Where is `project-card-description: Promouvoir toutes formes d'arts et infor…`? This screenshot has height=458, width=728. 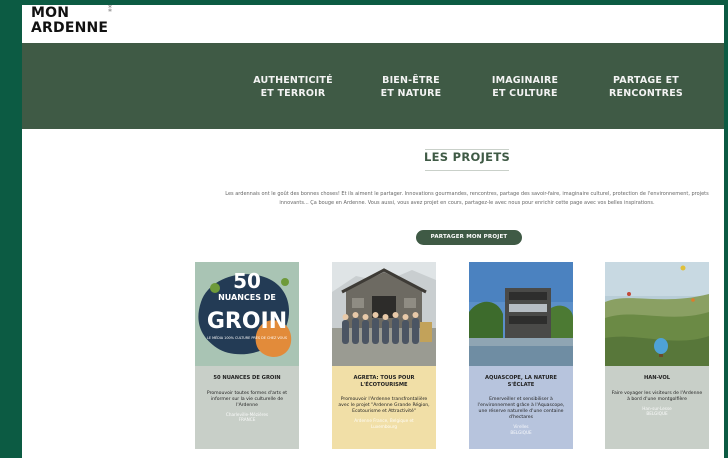 project-card-description: Promouvoir toutes formes d'arts et infor… is located at coordinates (247, 399).